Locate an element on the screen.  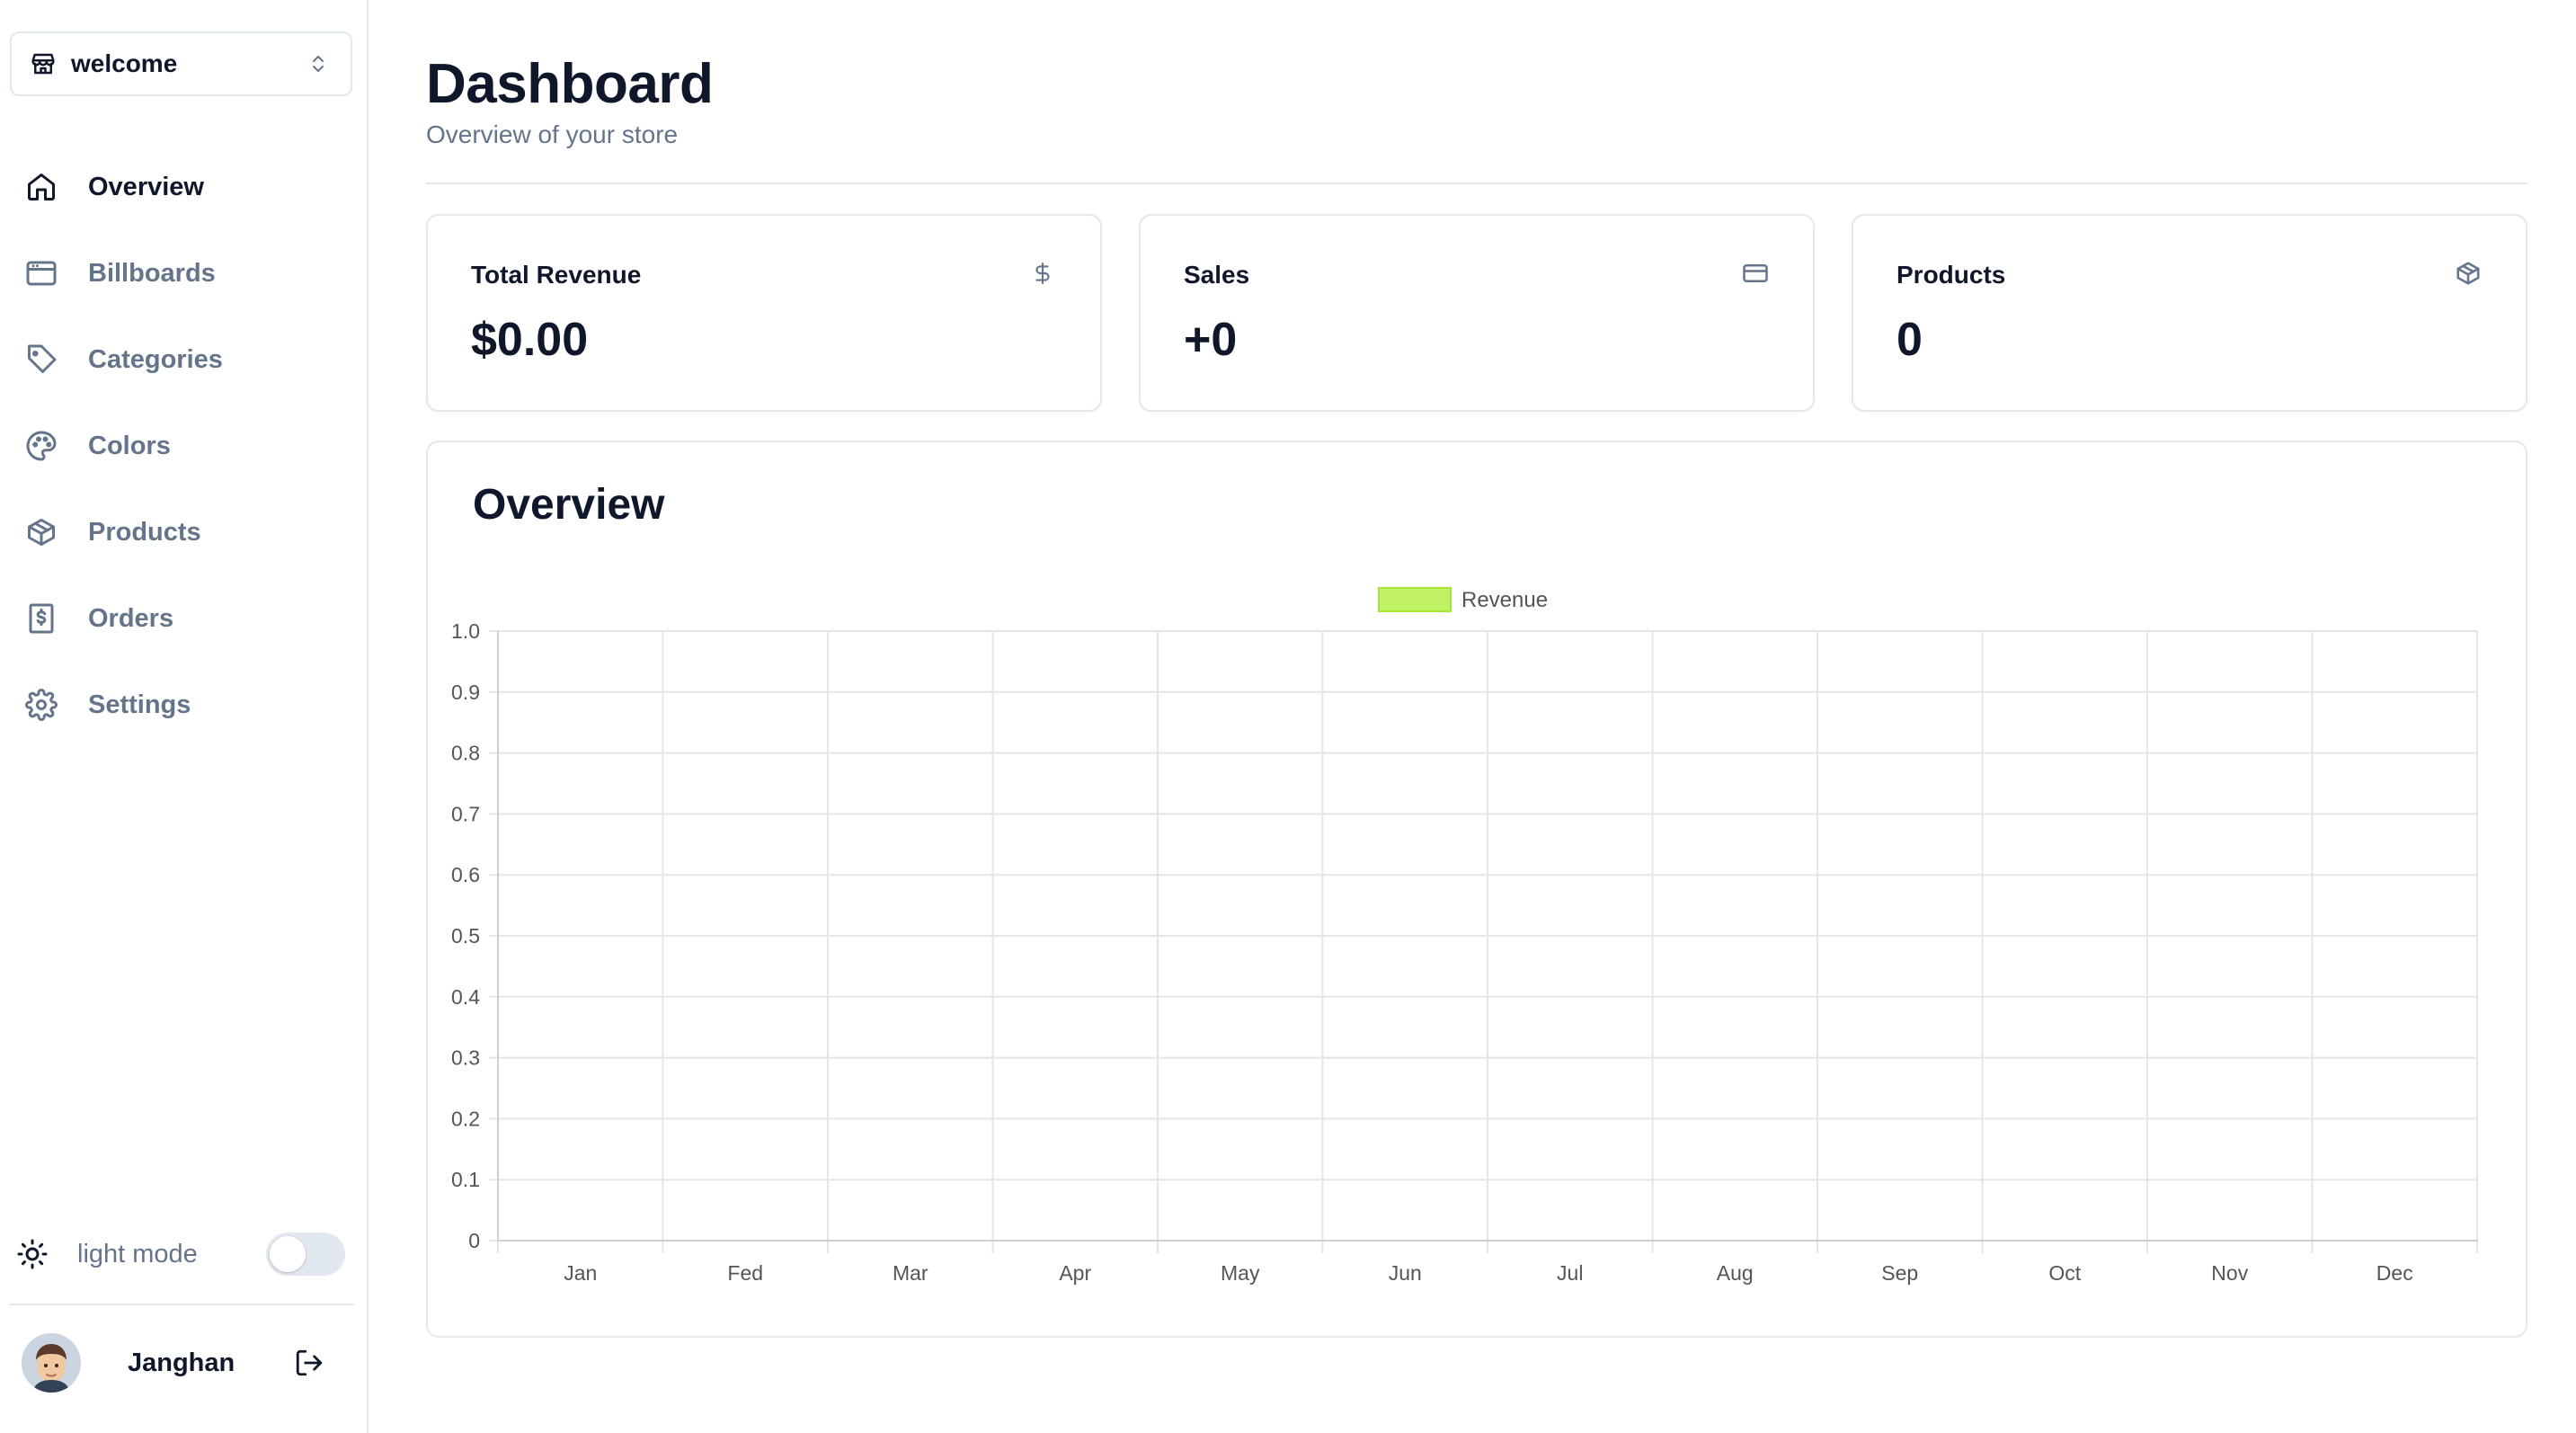
sidebar-item-overview: Overview is located at coordinates (184, 187).